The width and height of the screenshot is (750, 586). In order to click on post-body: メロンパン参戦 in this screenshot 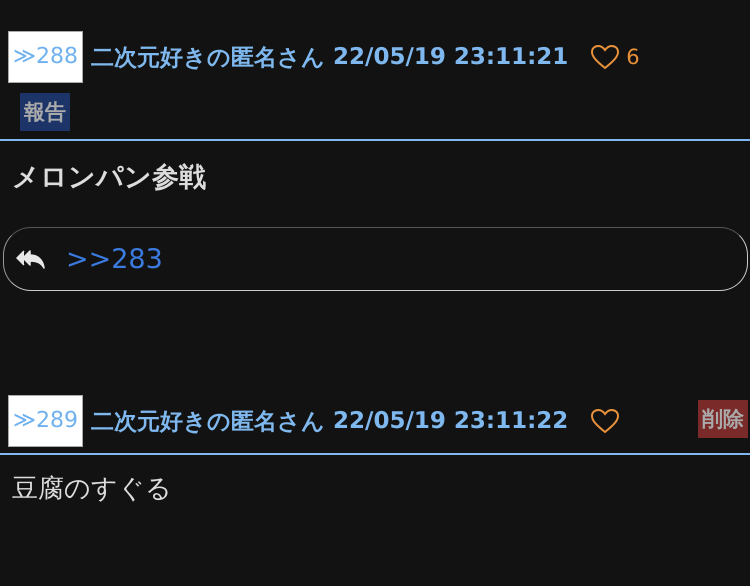, I will do `click(375, 167)`.